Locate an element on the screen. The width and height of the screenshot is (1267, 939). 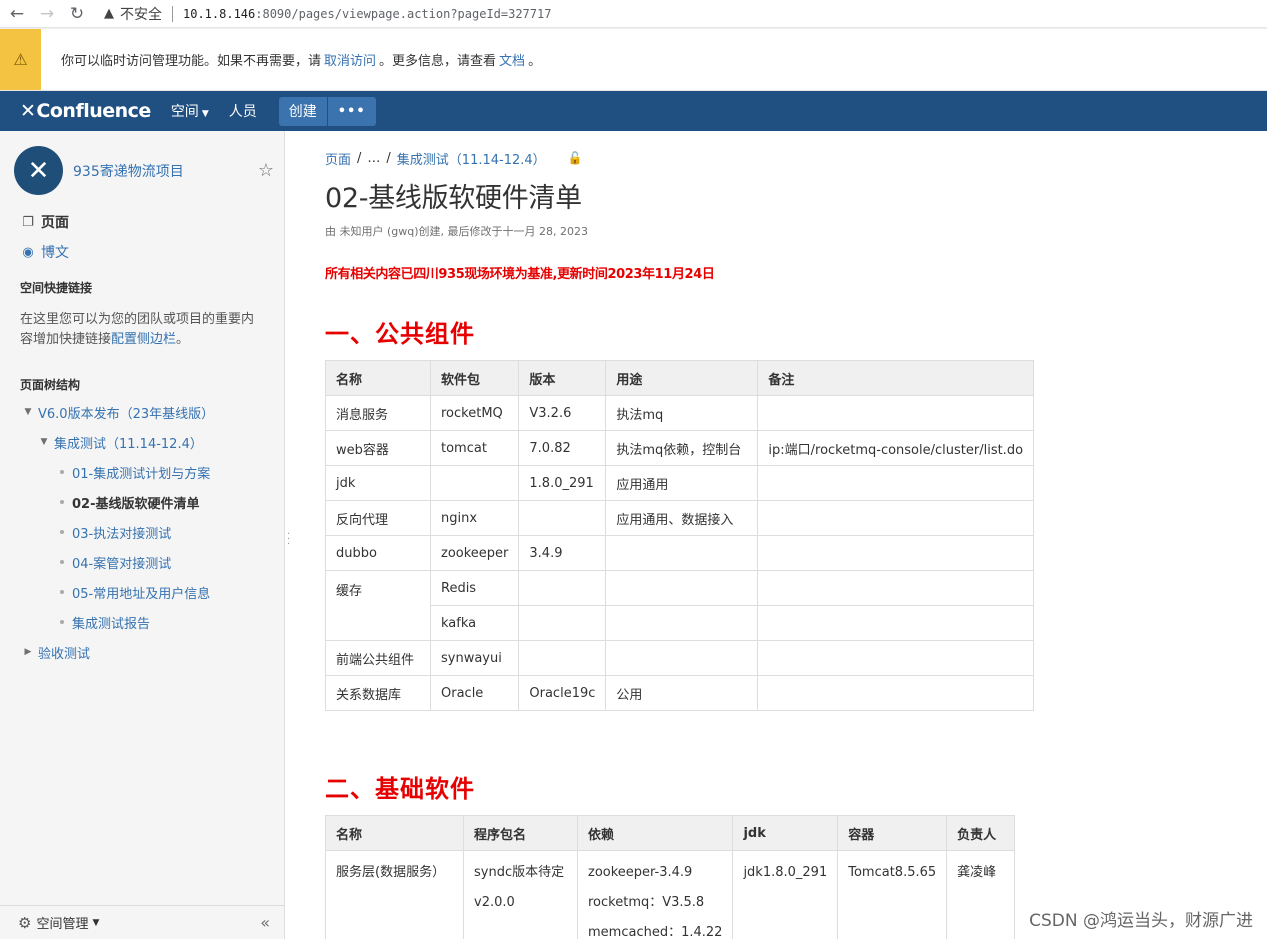
table-cell: 执法mq is located at coordinates (682, 413).